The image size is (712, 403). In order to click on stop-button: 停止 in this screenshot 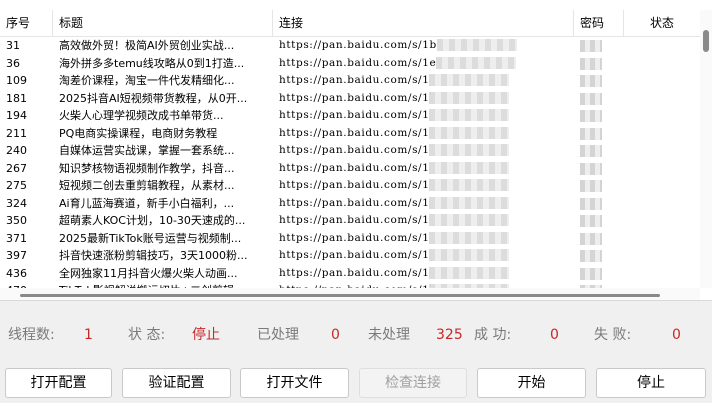, I will do `click(651, 383)`.